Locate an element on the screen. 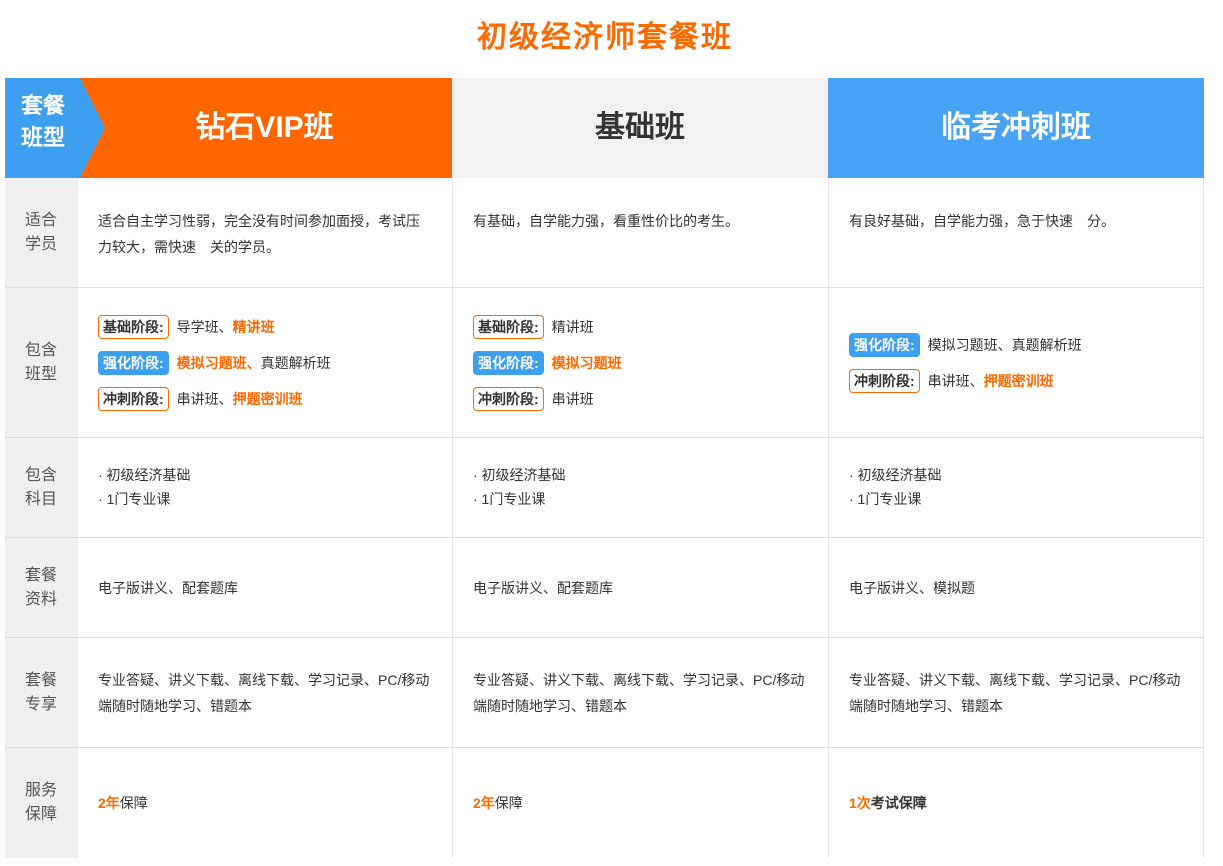  guarantee-basic: 2年保障 is located at coordinates (640, 803).